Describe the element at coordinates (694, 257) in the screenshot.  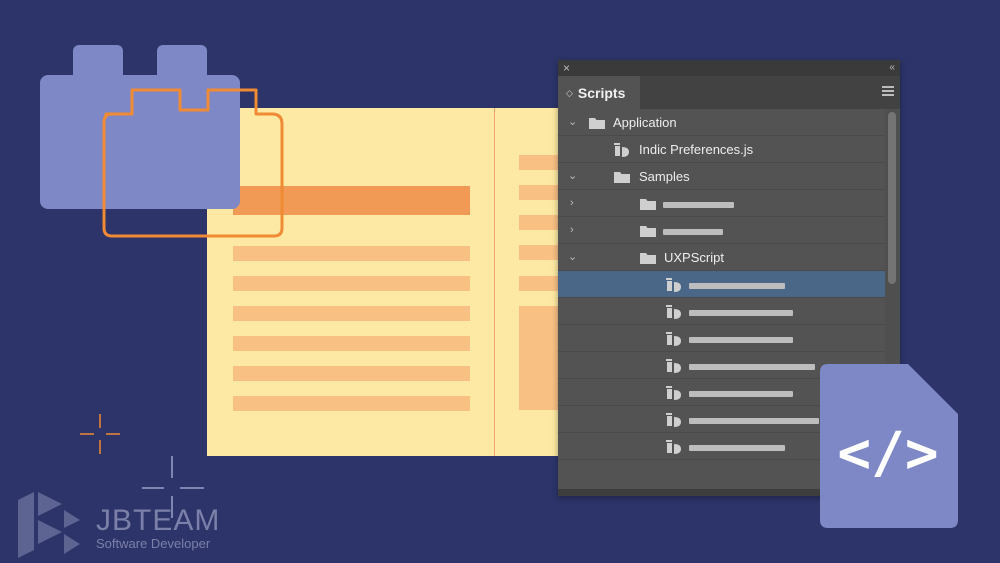
I see `tree-label: UXPScript` at that location.